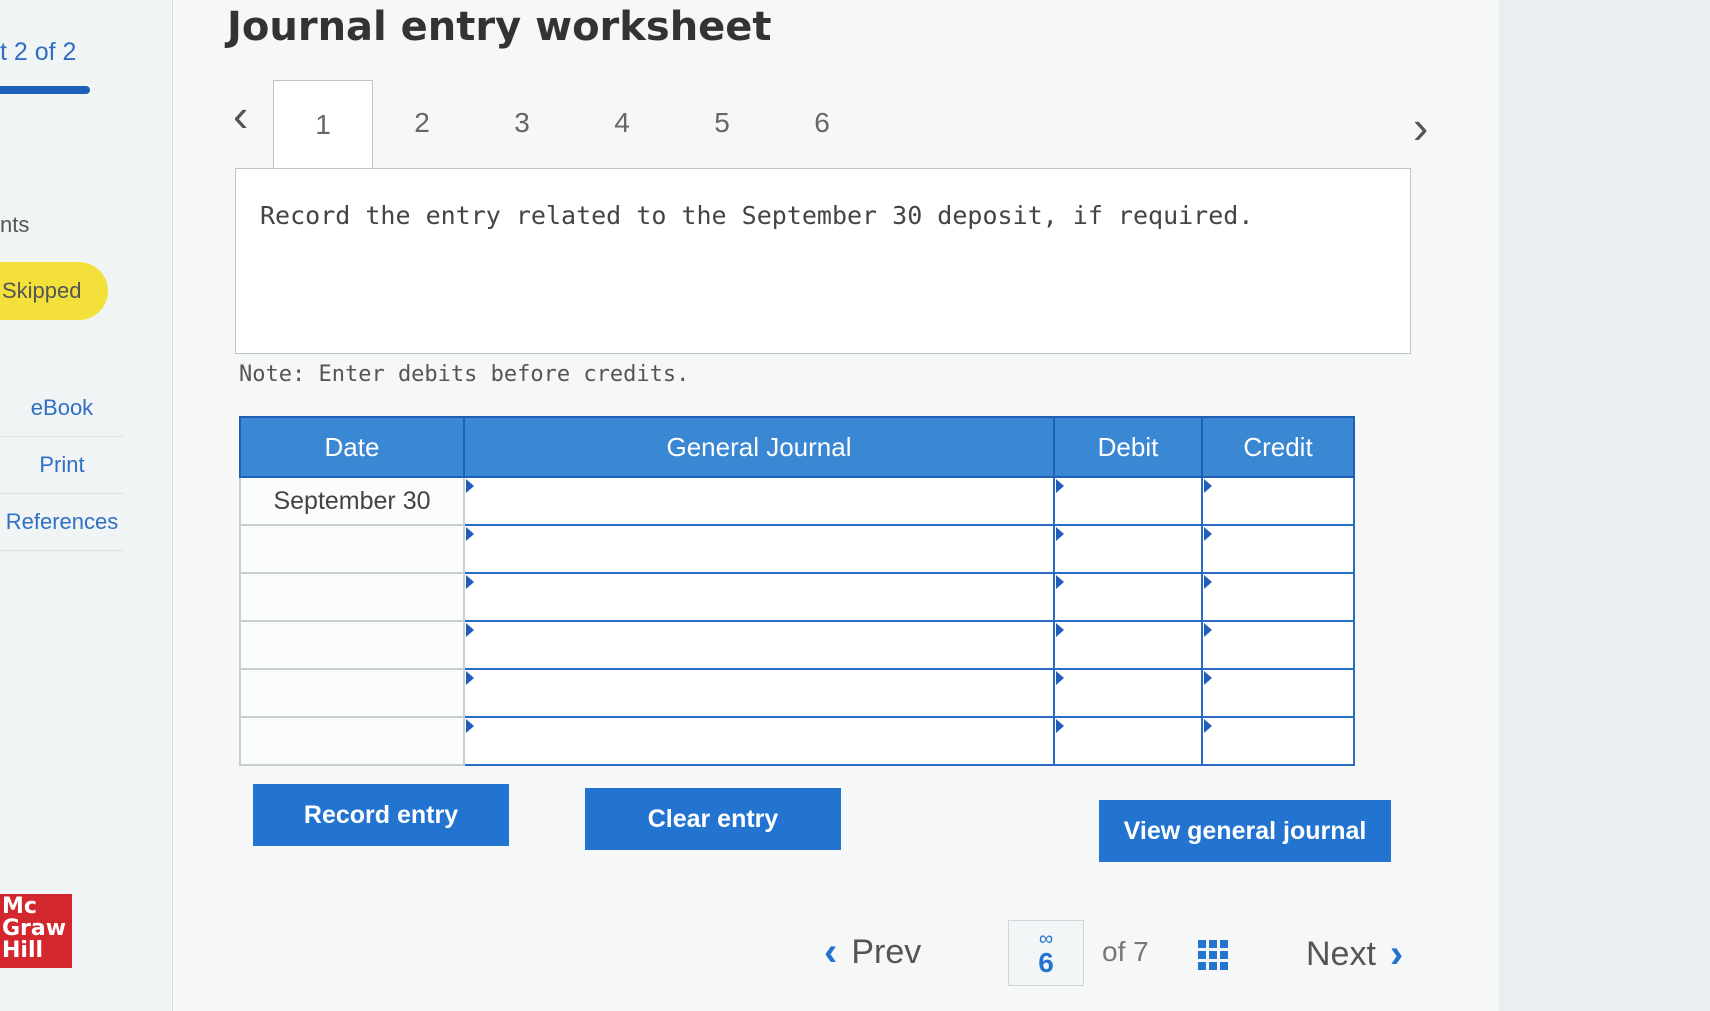  What do you see at coordinates (1128, 447) in the screenshot?
I see `debit-column-header: Debit` at bounding box center [1128, 447].